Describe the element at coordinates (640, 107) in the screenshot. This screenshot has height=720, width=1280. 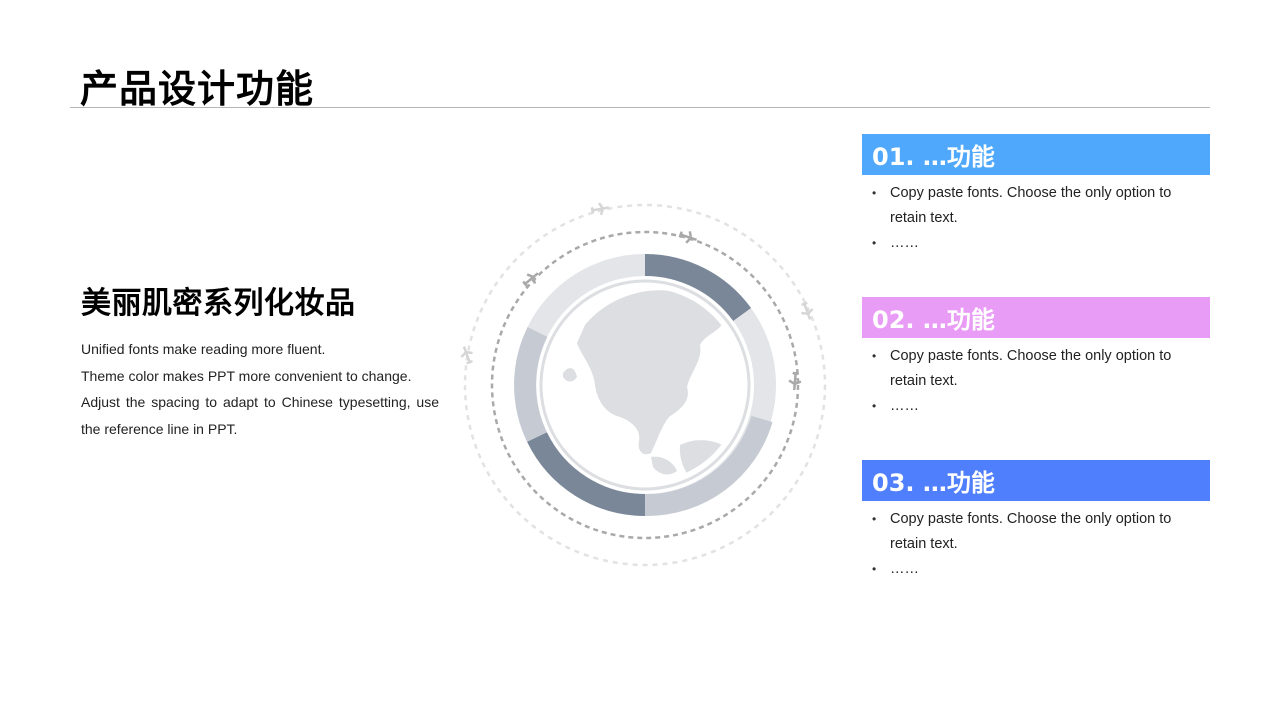
I see `title-divider` at that location.